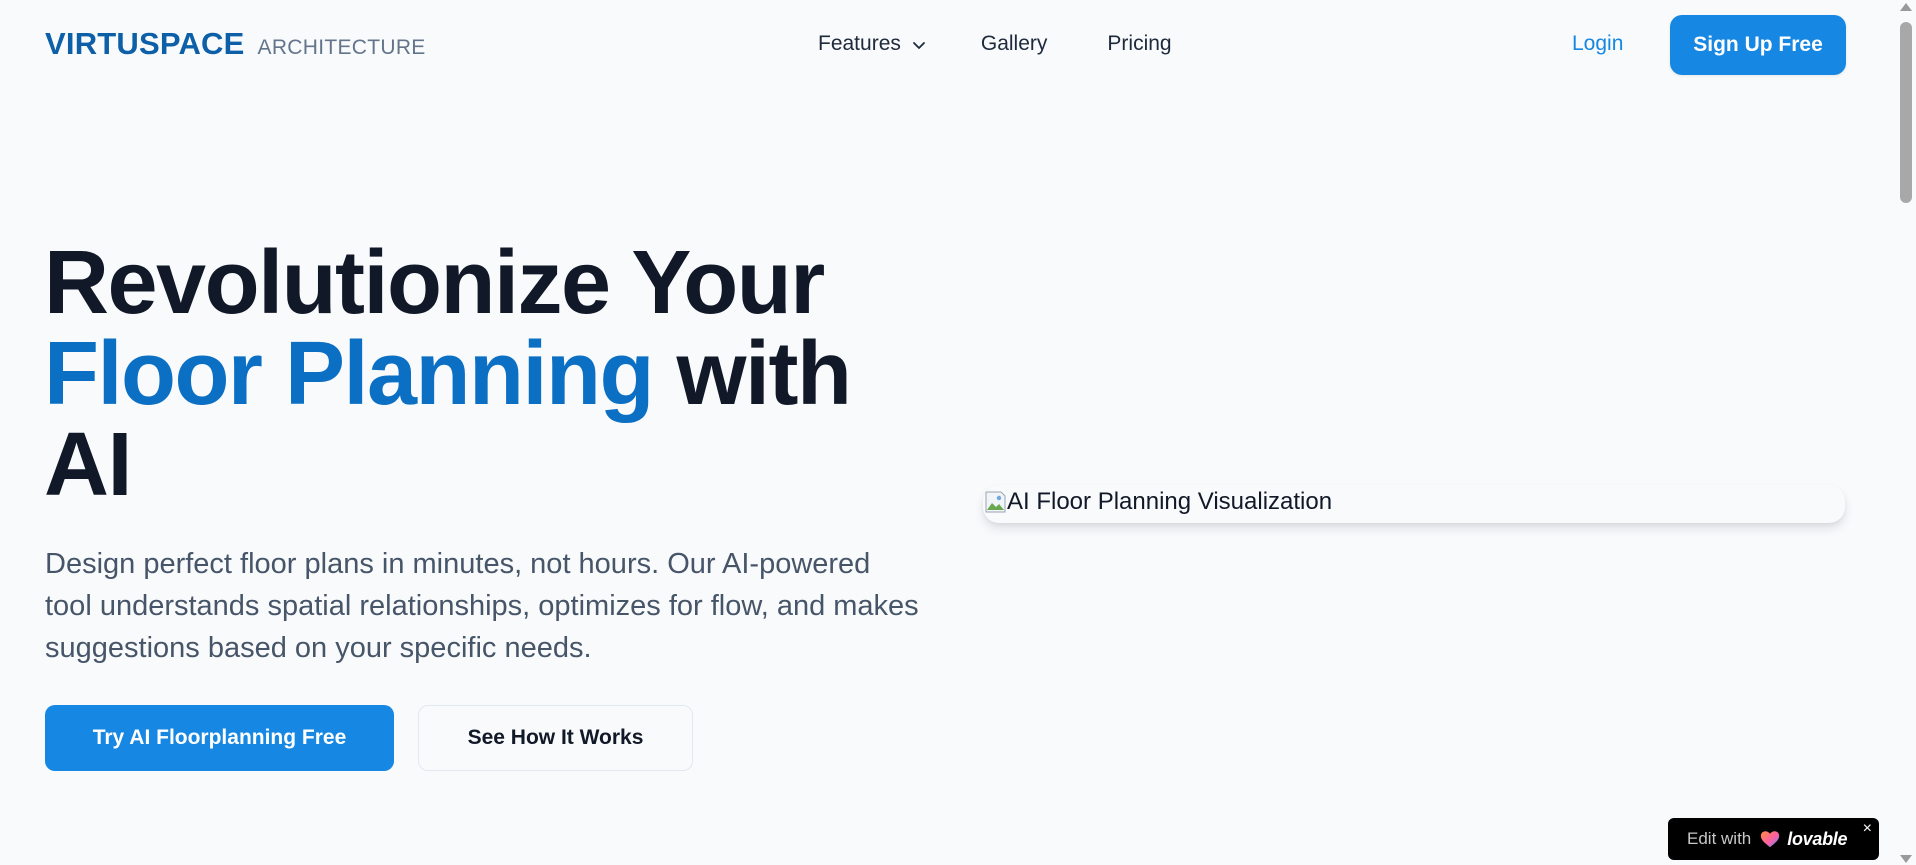 The height and width of the screenshot is (865, 1916). What do you see at coordinates (1170, 501) in the screenshot?
I see `hero-visual-alt-text: AI Floor Planning Visualization` at bounding box center [1170, 501].